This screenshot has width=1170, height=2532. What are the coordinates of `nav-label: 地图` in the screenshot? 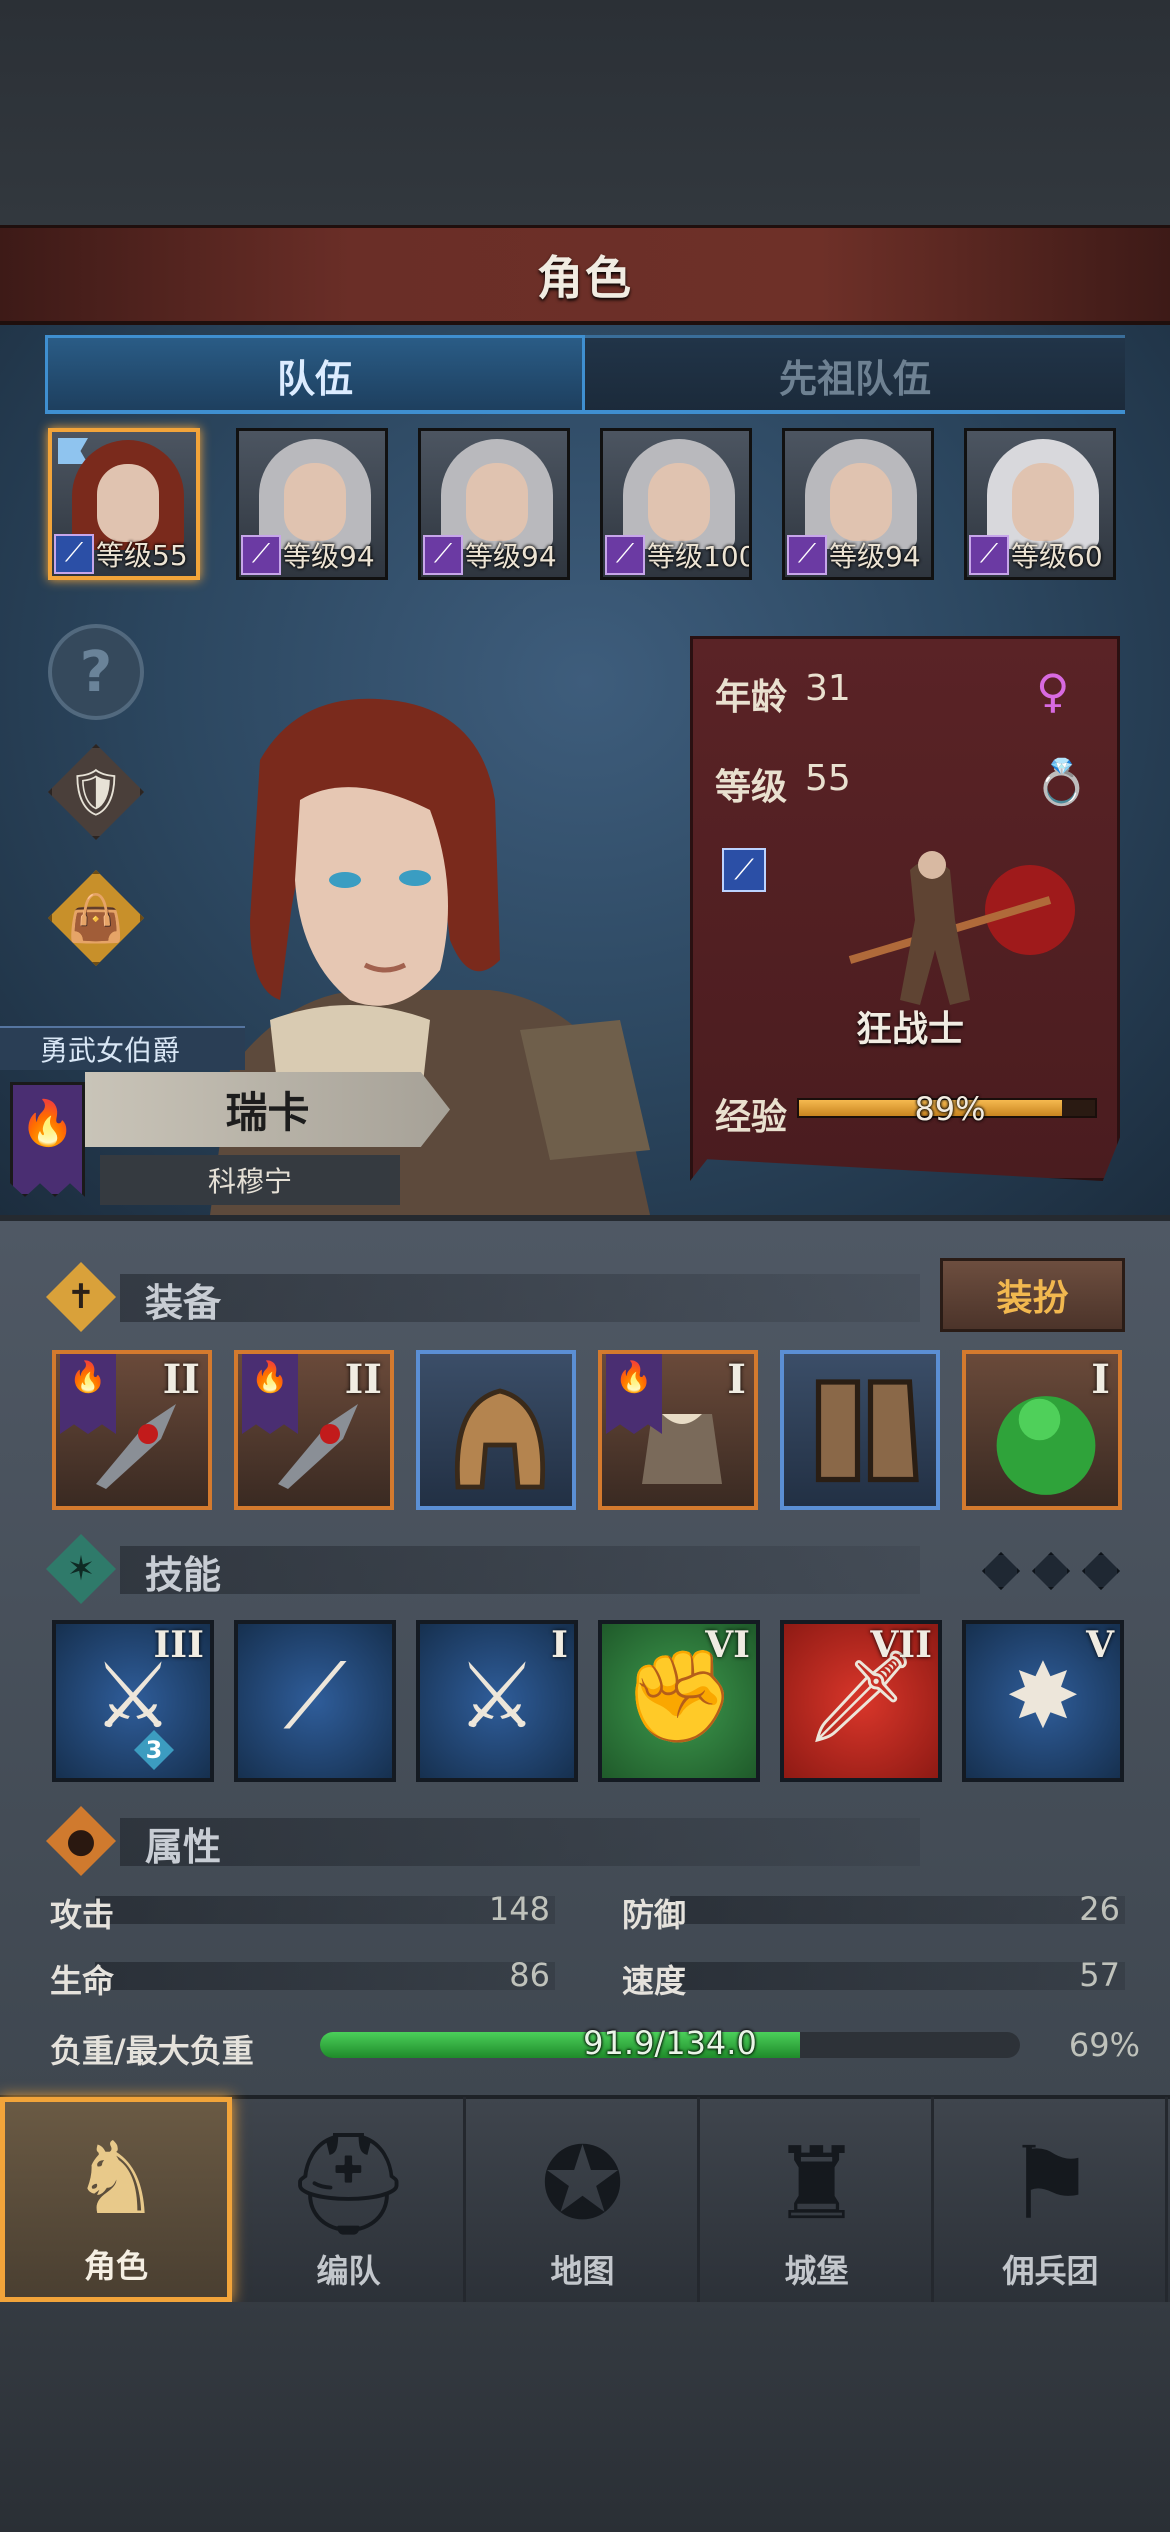 It's located at (582, 2271).